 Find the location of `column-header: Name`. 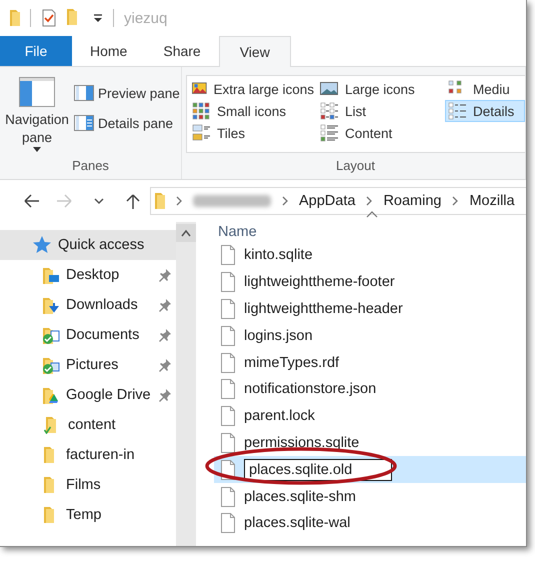

column-header: Name is located at coordinates (237, 232).